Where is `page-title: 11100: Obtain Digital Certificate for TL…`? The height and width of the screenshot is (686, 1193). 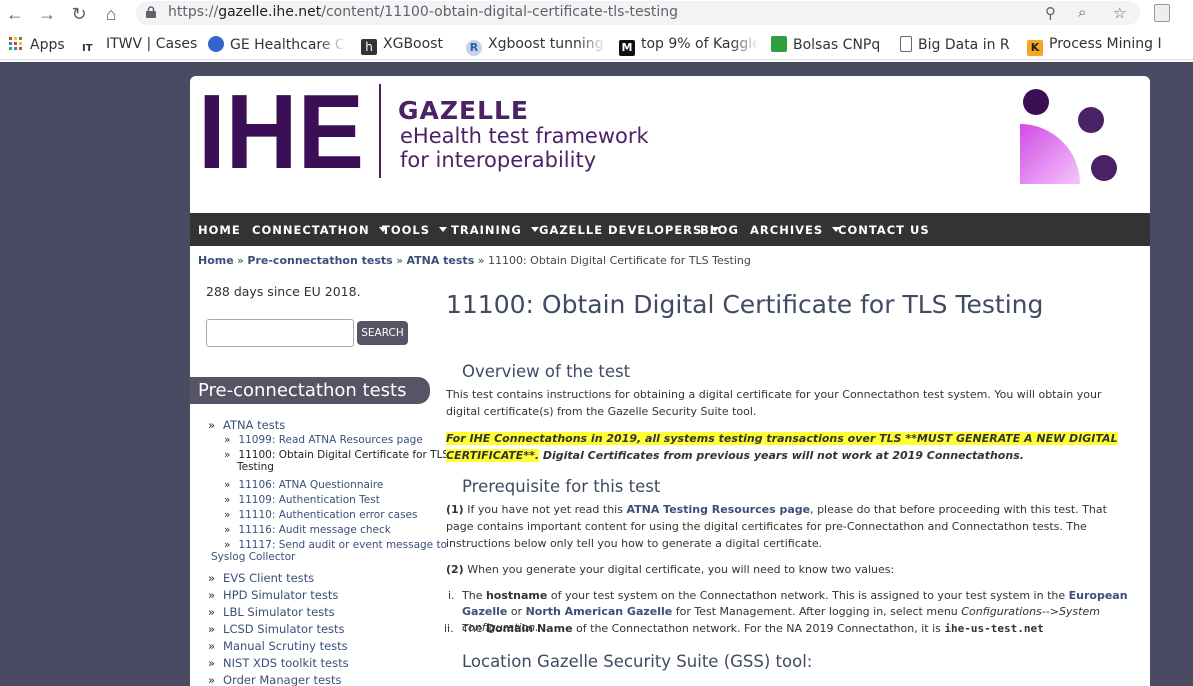
page-title: 11100: Obtain Digital Certificate for TL… is located at coordinates (745, 304).